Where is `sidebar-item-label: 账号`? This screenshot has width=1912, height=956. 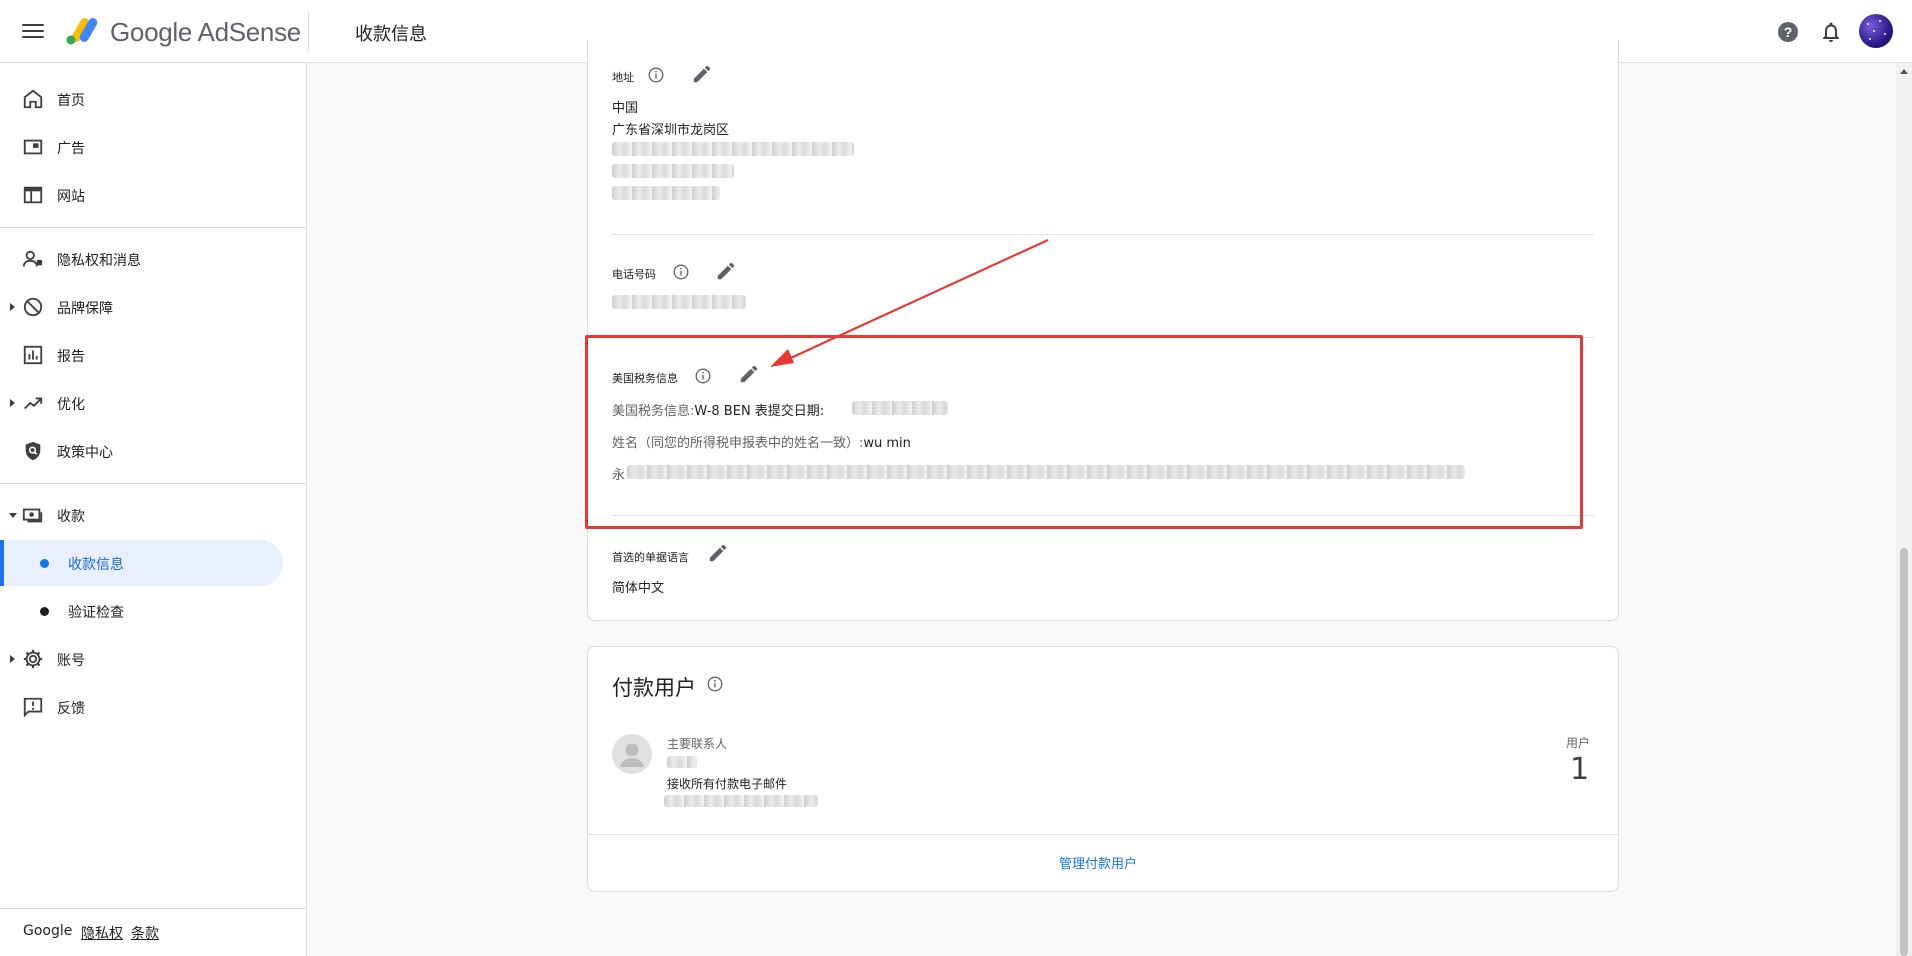 sidebar-item-label: 账号 is located at coordinates (71, 661).